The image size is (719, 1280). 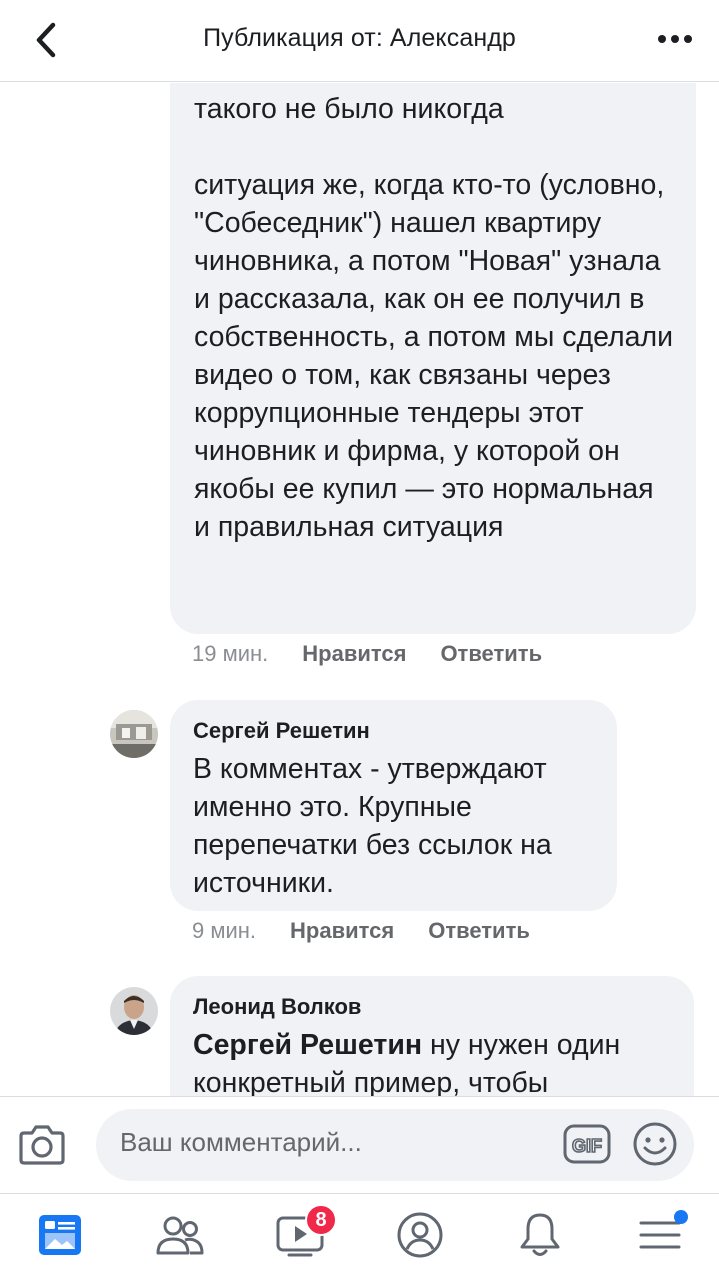 I want to click on more-horizontal-icon, so click(x=675, y=39).